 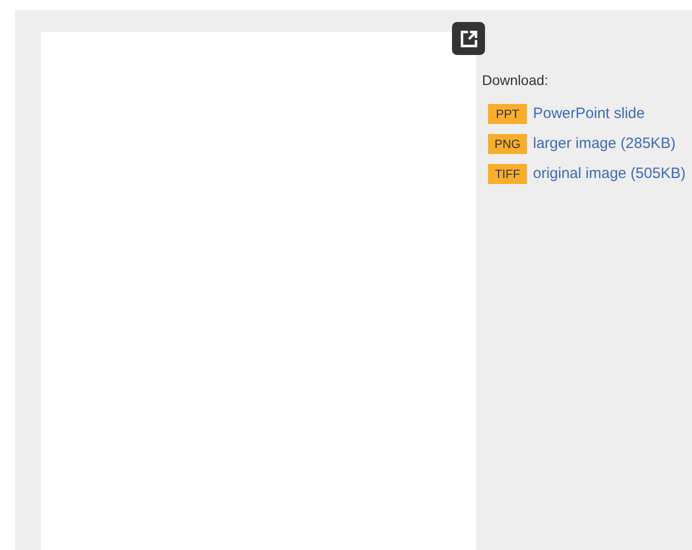 What do you see at coordinates (468, 38) in the screenshot?
I see `open-external-icon` at bounding box center [468, 38].